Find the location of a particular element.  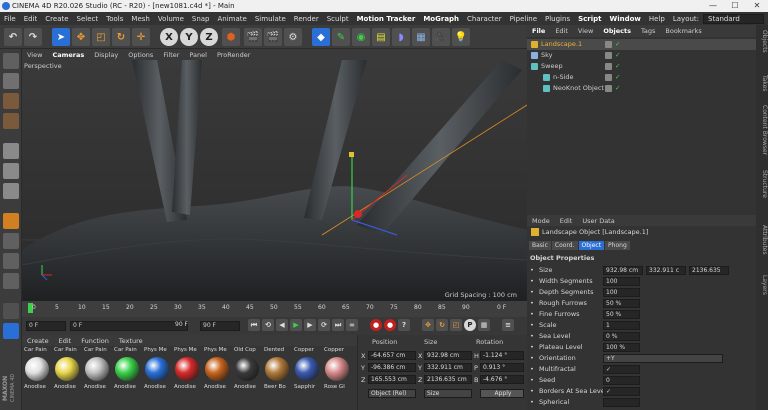

viewport-menu-cameras: Cameras is located at coordinates (68, 55).